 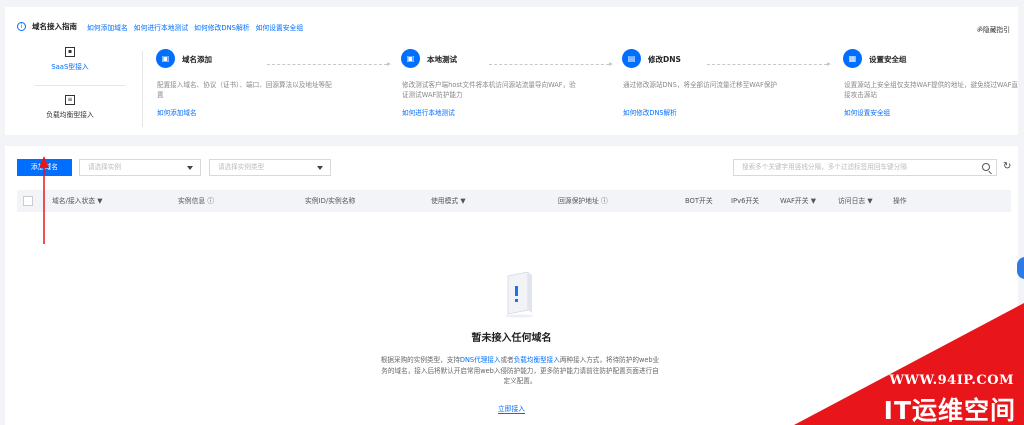 What do you see at coordinates (631, 58) in the screenshot?
I see `dns-icon: ▤` at bounding box center [631, 58].